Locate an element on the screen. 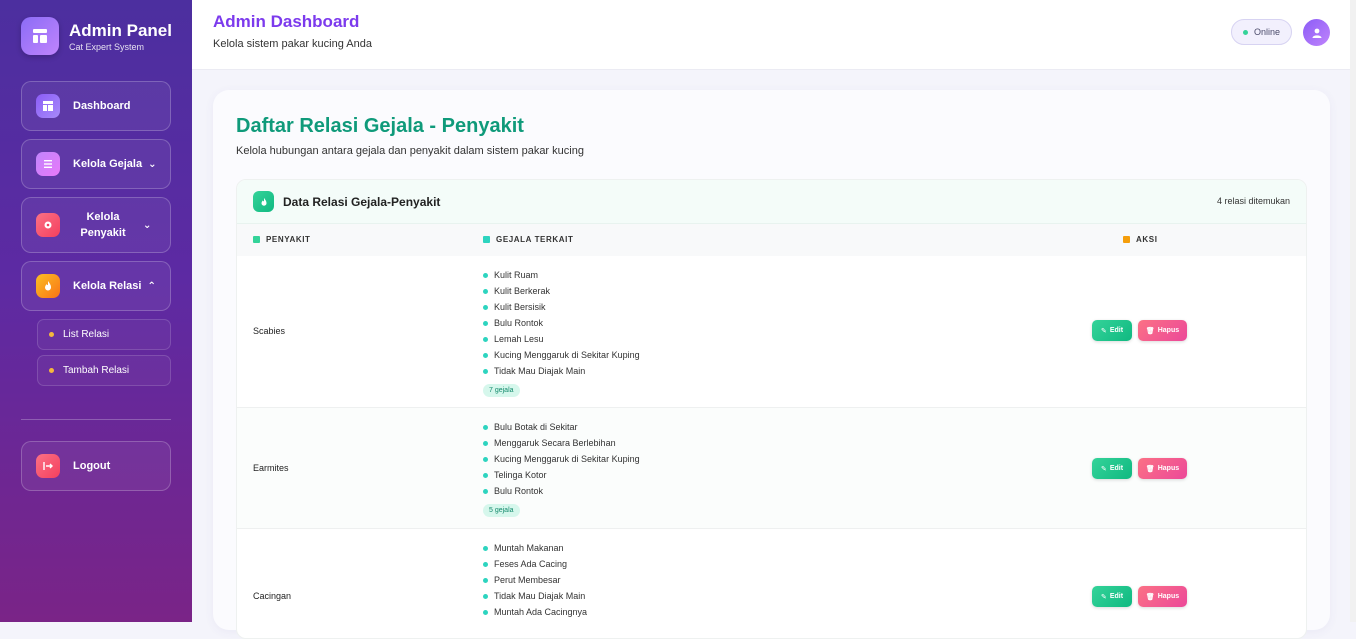 The width and height of the screenshot is (1356, 639). logout-button: Logout is located at coordinates (96, 466).